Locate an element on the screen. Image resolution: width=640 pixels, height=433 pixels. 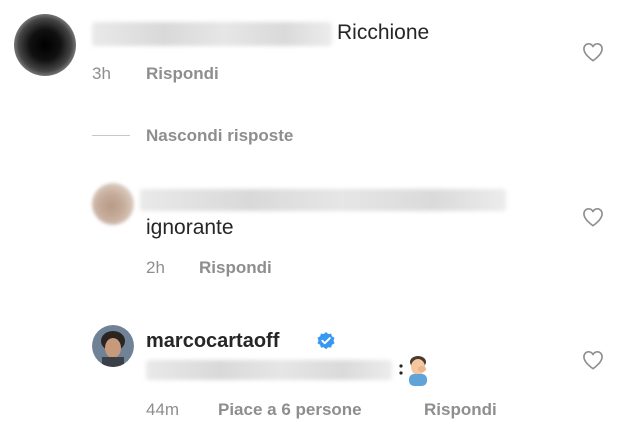
comment-text: ignorante is located at coordinates (190, 227).